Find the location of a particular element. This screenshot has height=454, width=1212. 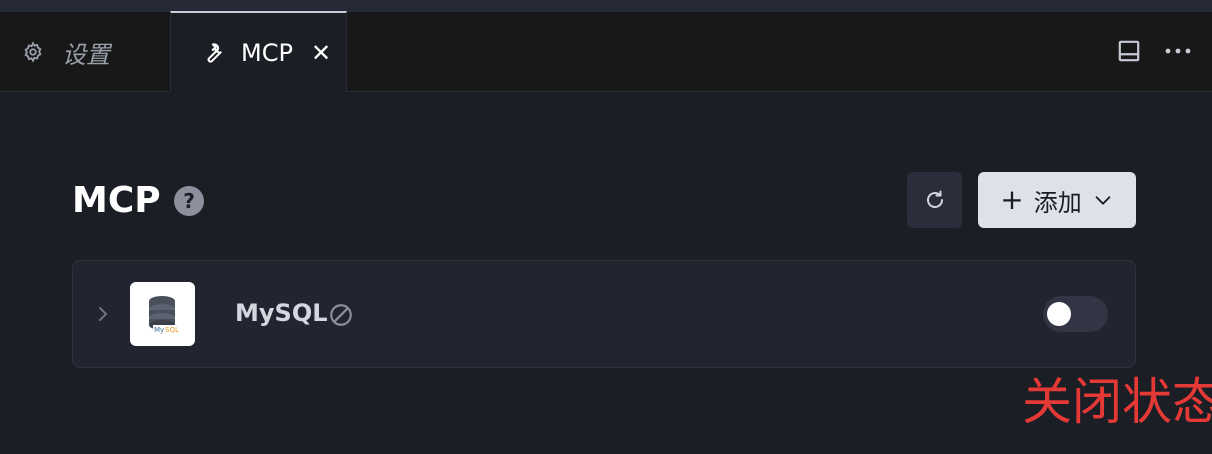

tab-settings-label: 设置 is located at coordinates (86, 54).